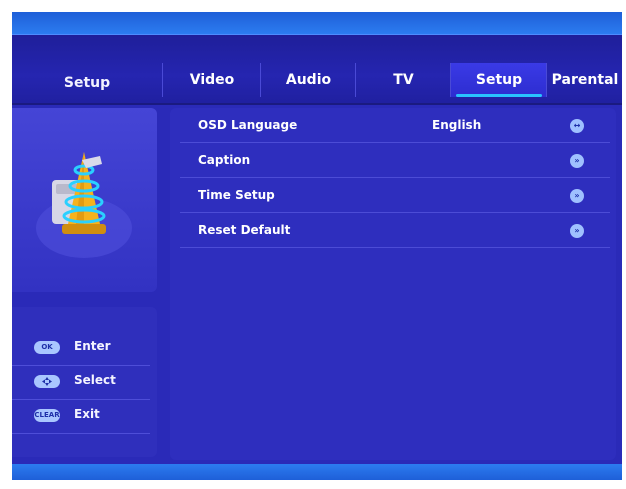 This screenshot has height=489, width=626. I want to click on key-legend-panel: OK Enter Select CLEAR Exit, so click(84, 382).